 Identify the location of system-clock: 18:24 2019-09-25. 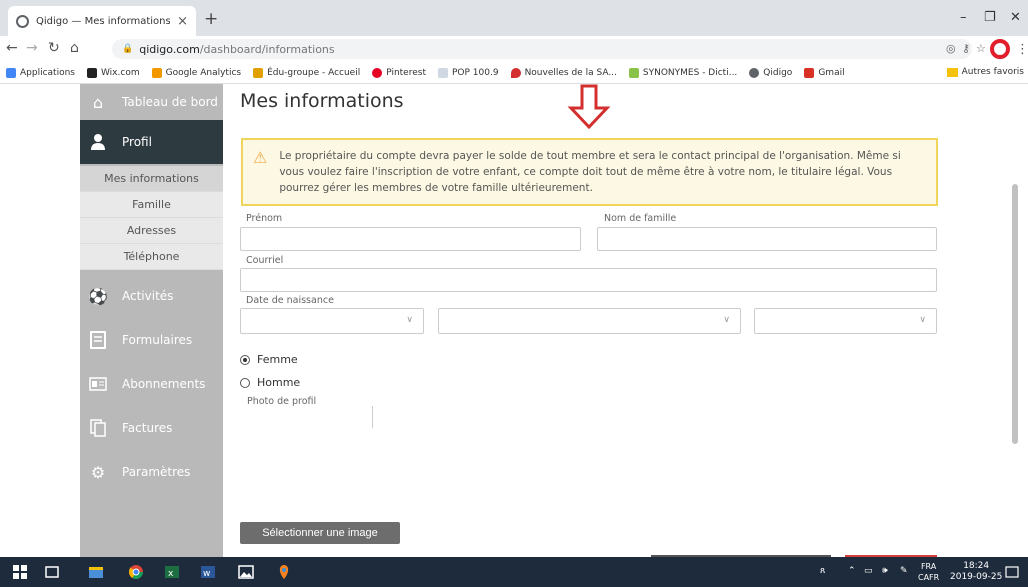
(976, 572).